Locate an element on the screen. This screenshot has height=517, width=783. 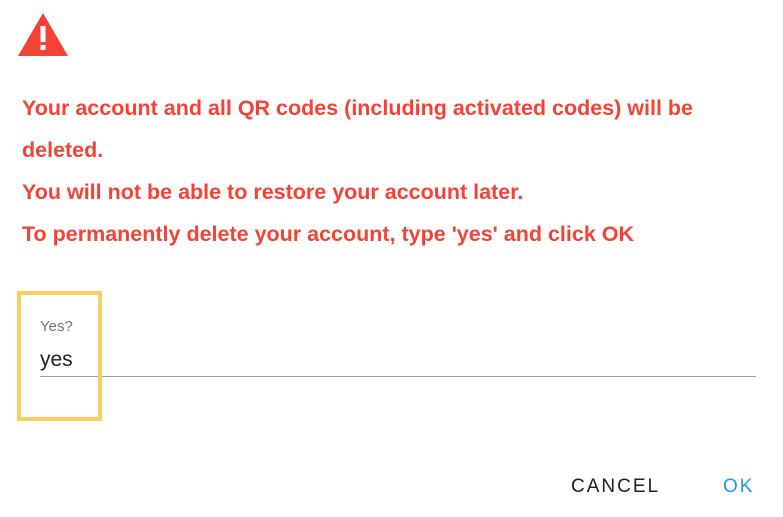
confirm-field: Yes? is located at coordinates (398, 350).